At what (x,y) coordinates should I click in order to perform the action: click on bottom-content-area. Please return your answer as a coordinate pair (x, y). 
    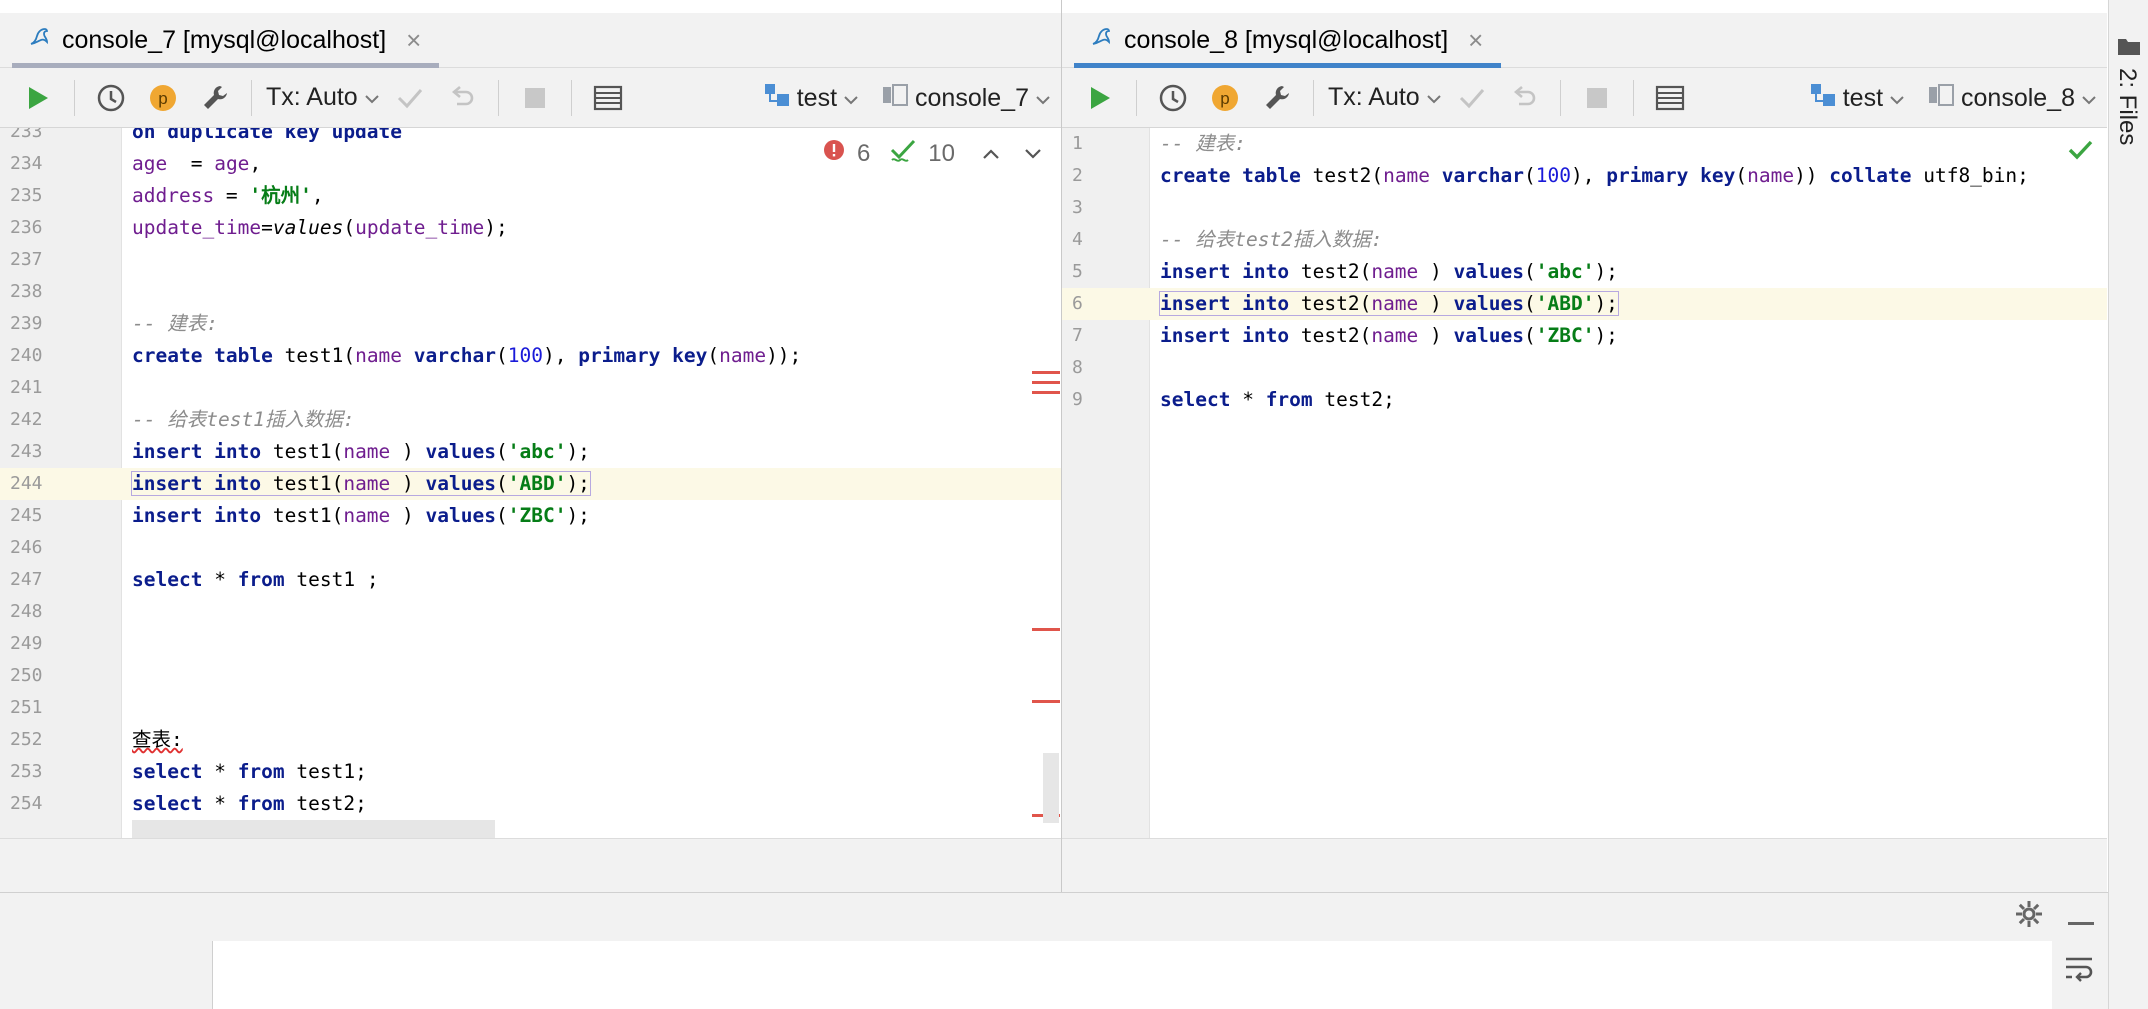
    Looking at the image, I should click on (1132, 975).